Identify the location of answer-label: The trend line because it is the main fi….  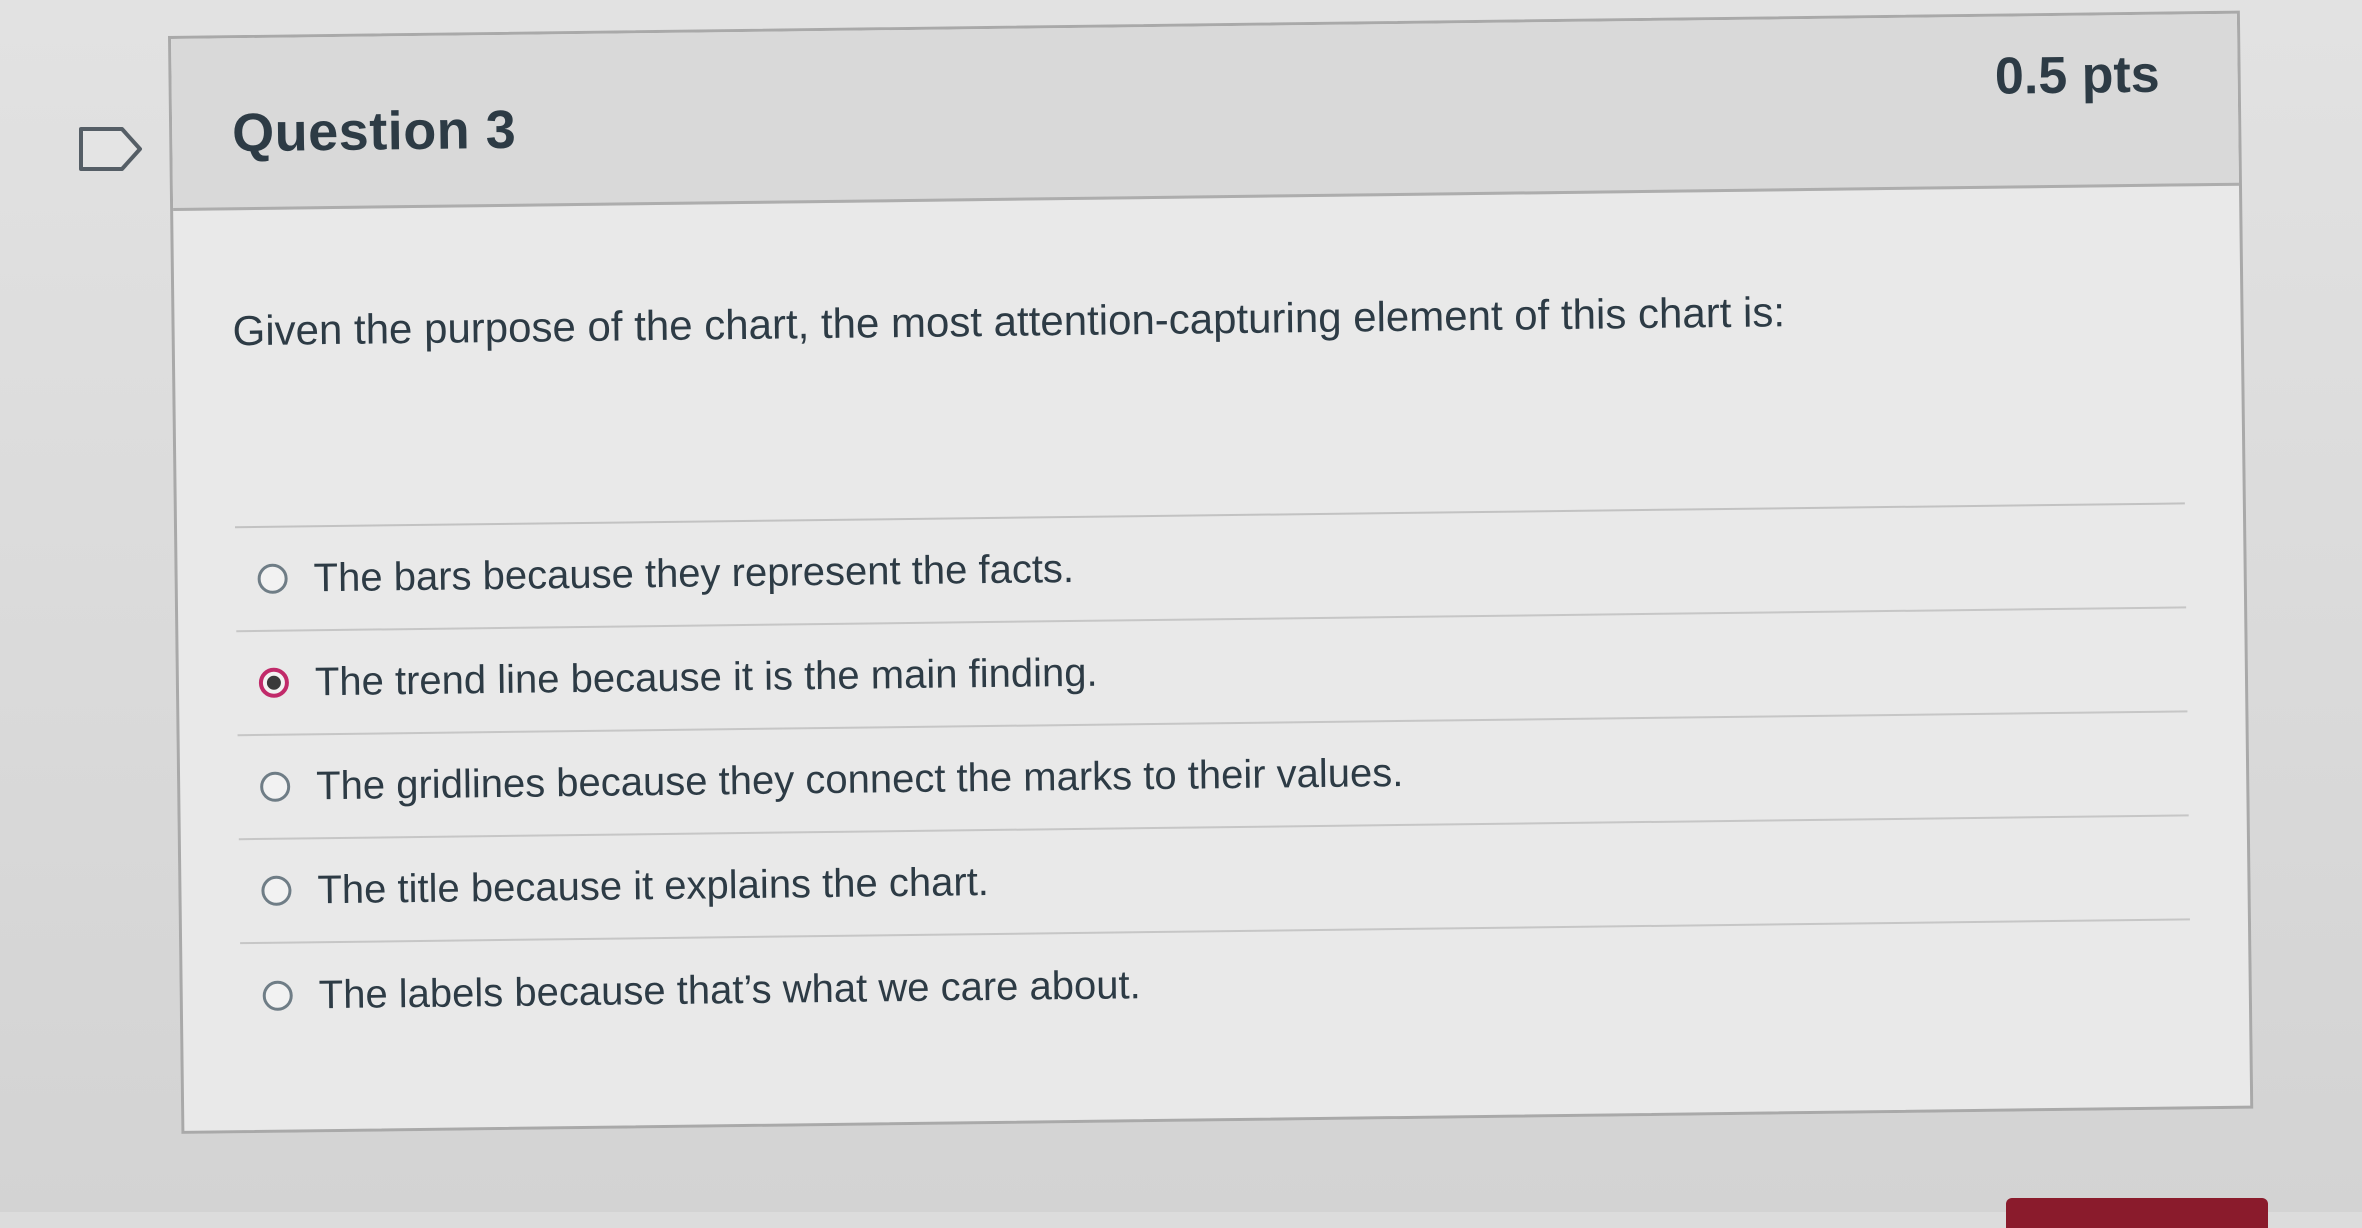
(706, 678).